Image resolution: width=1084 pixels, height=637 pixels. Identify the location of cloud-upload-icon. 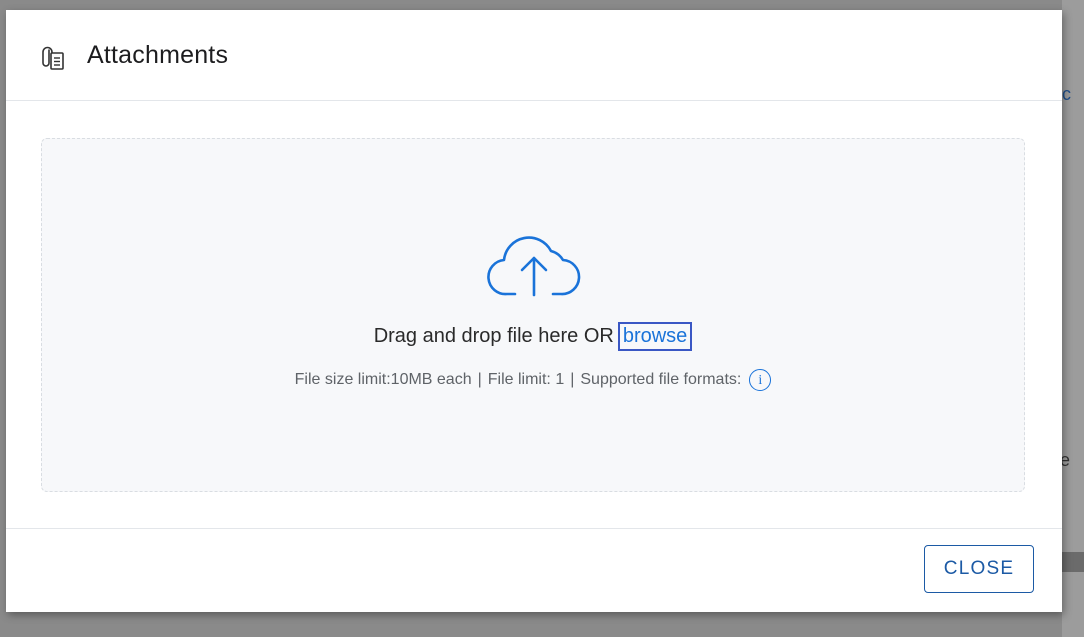
(534, 266).